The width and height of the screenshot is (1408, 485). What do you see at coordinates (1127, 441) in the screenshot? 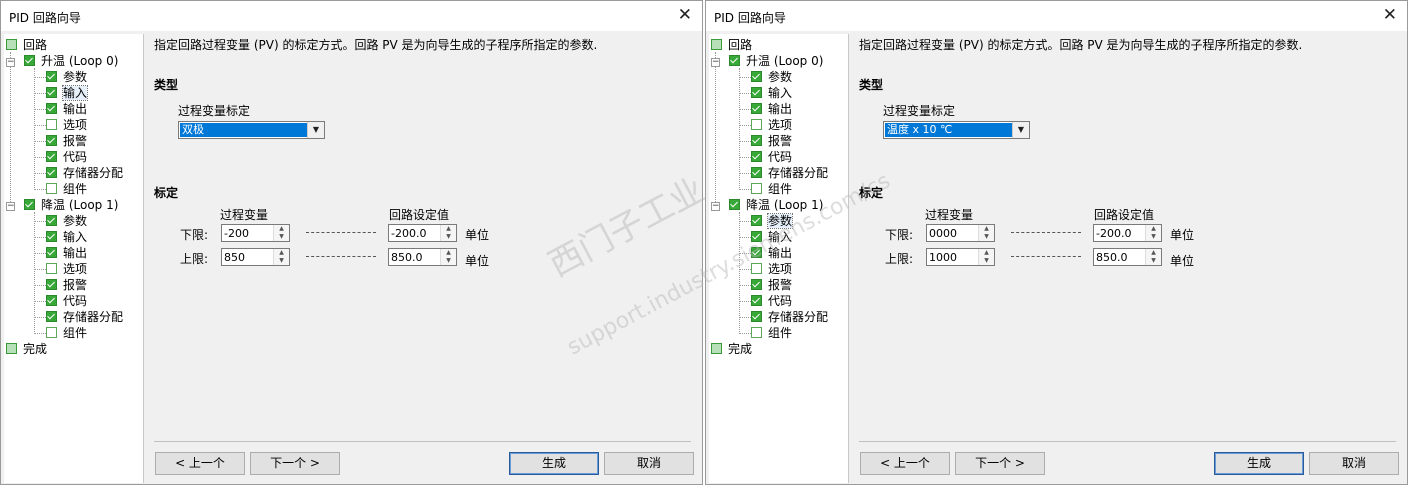
I see `footer-separator` at bounding box center [1127, 441].